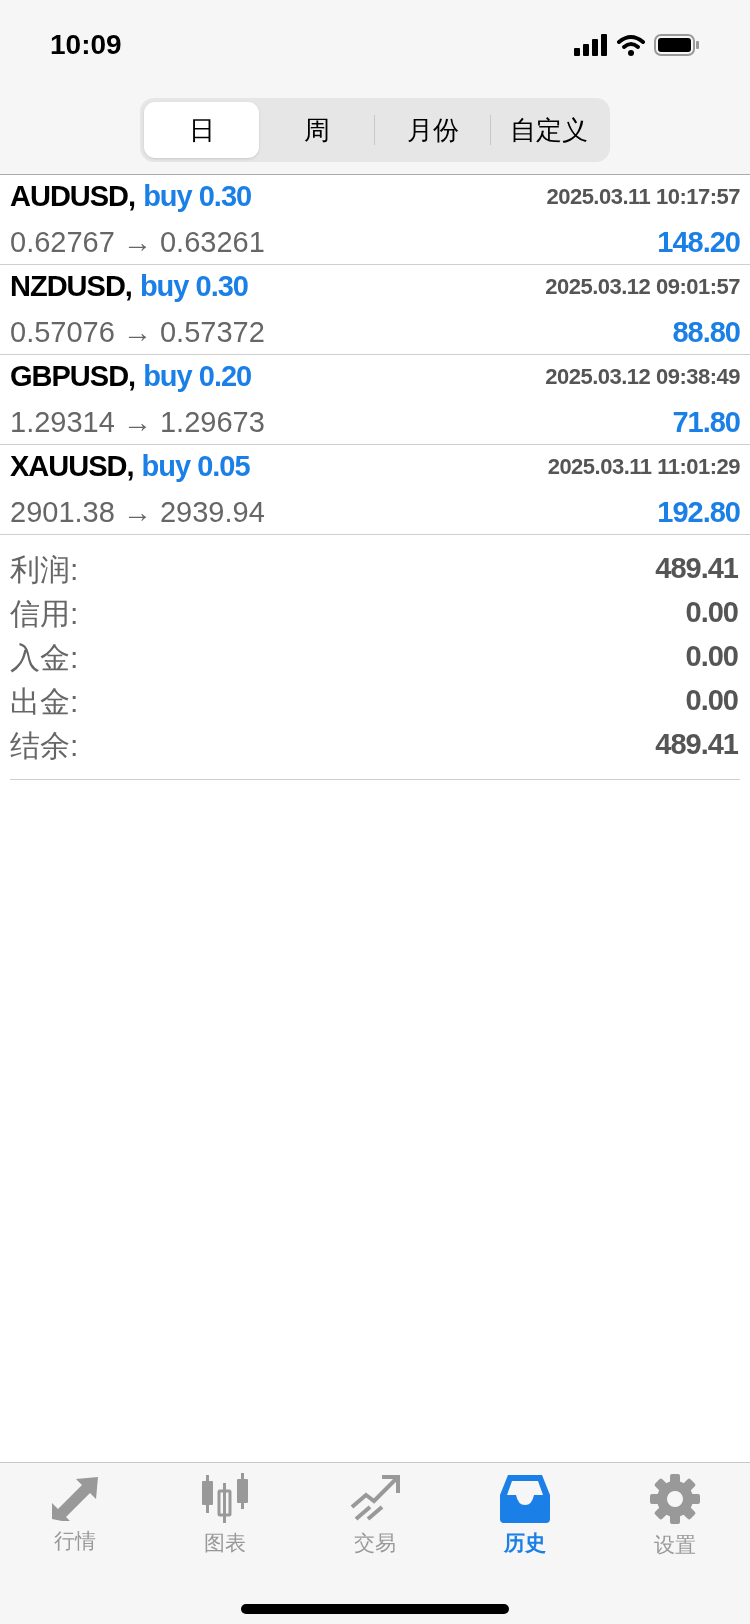 Image resolution: width=750 pixels, height=1624 pixels. Describe the element at coordinates (225, 1517) in the screenshot. I see `tab-bar-item: 图表` at that location.